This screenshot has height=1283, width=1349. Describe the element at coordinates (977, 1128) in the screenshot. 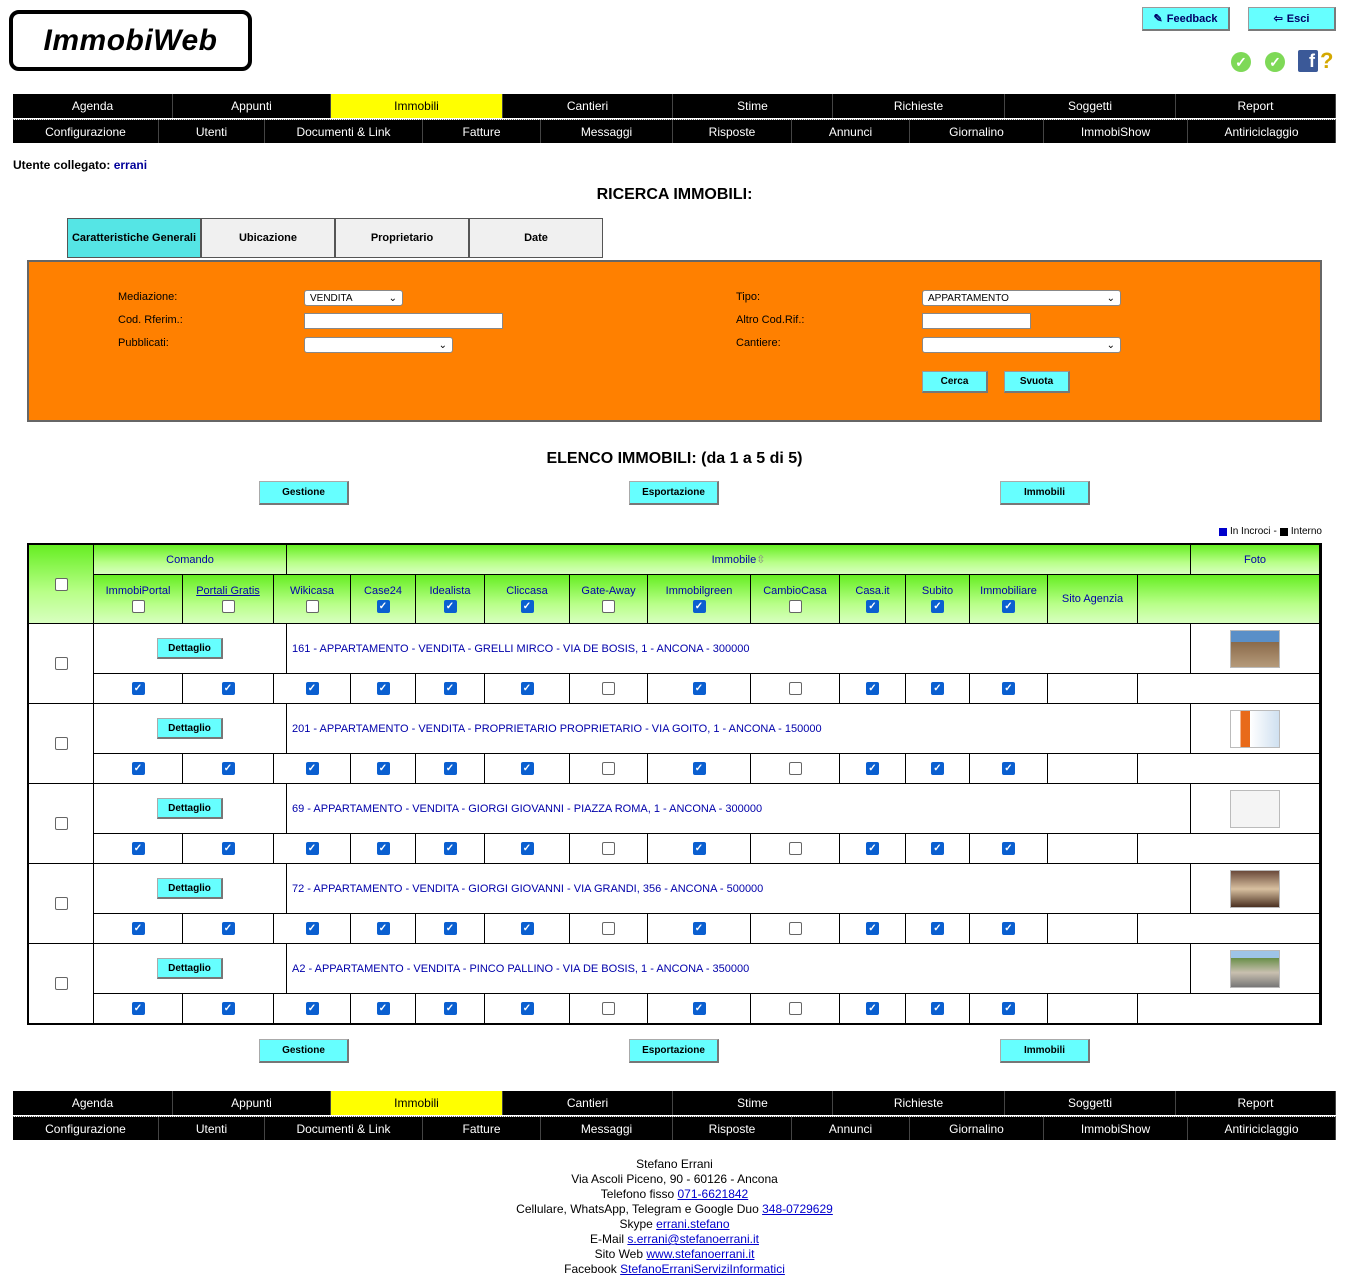

I see `menu-item-giornalino: Giornalino` at that location.